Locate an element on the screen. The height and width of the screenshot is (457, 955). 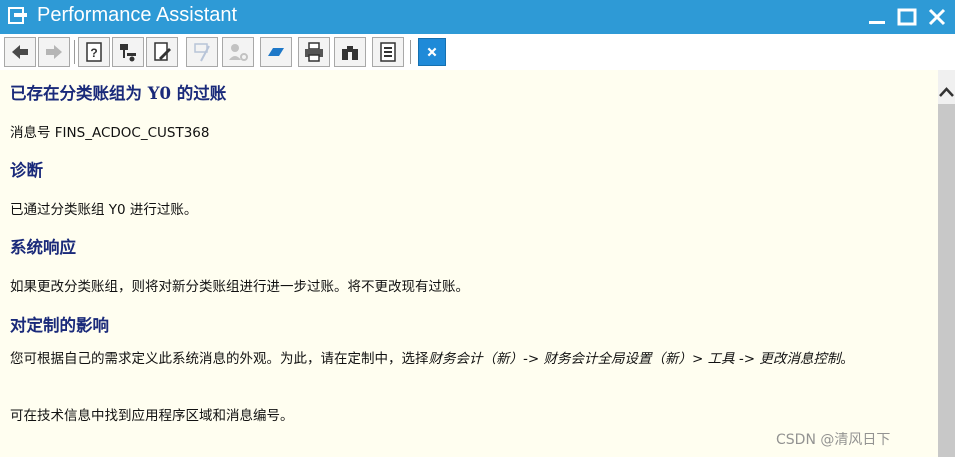
customizing-heading: 对定制的影响 is located at coordinates (59, 325).